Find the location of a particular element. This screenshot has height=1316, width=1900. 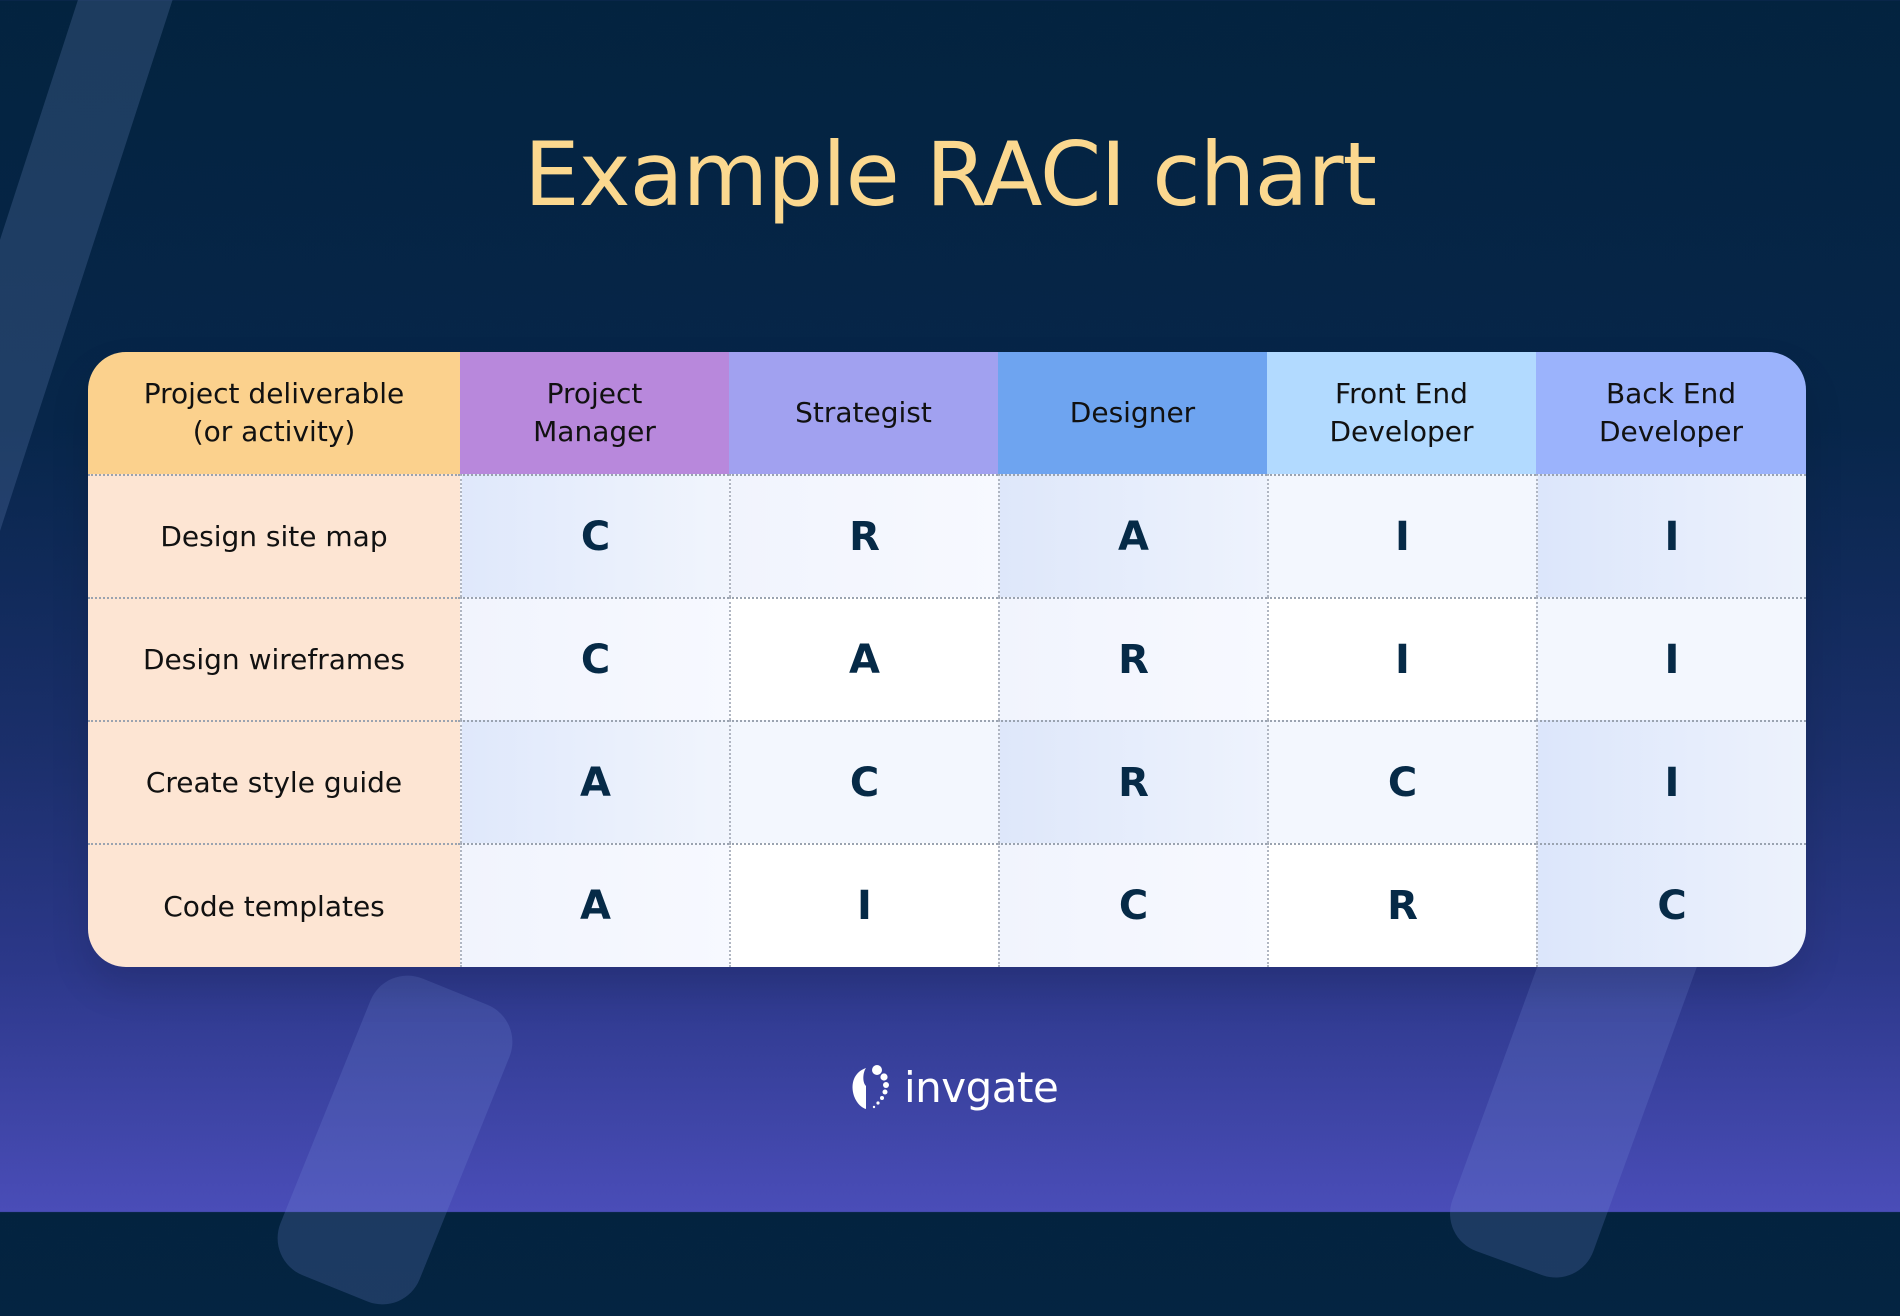

header-designer: Designer is located at coordinates (1132, 413).